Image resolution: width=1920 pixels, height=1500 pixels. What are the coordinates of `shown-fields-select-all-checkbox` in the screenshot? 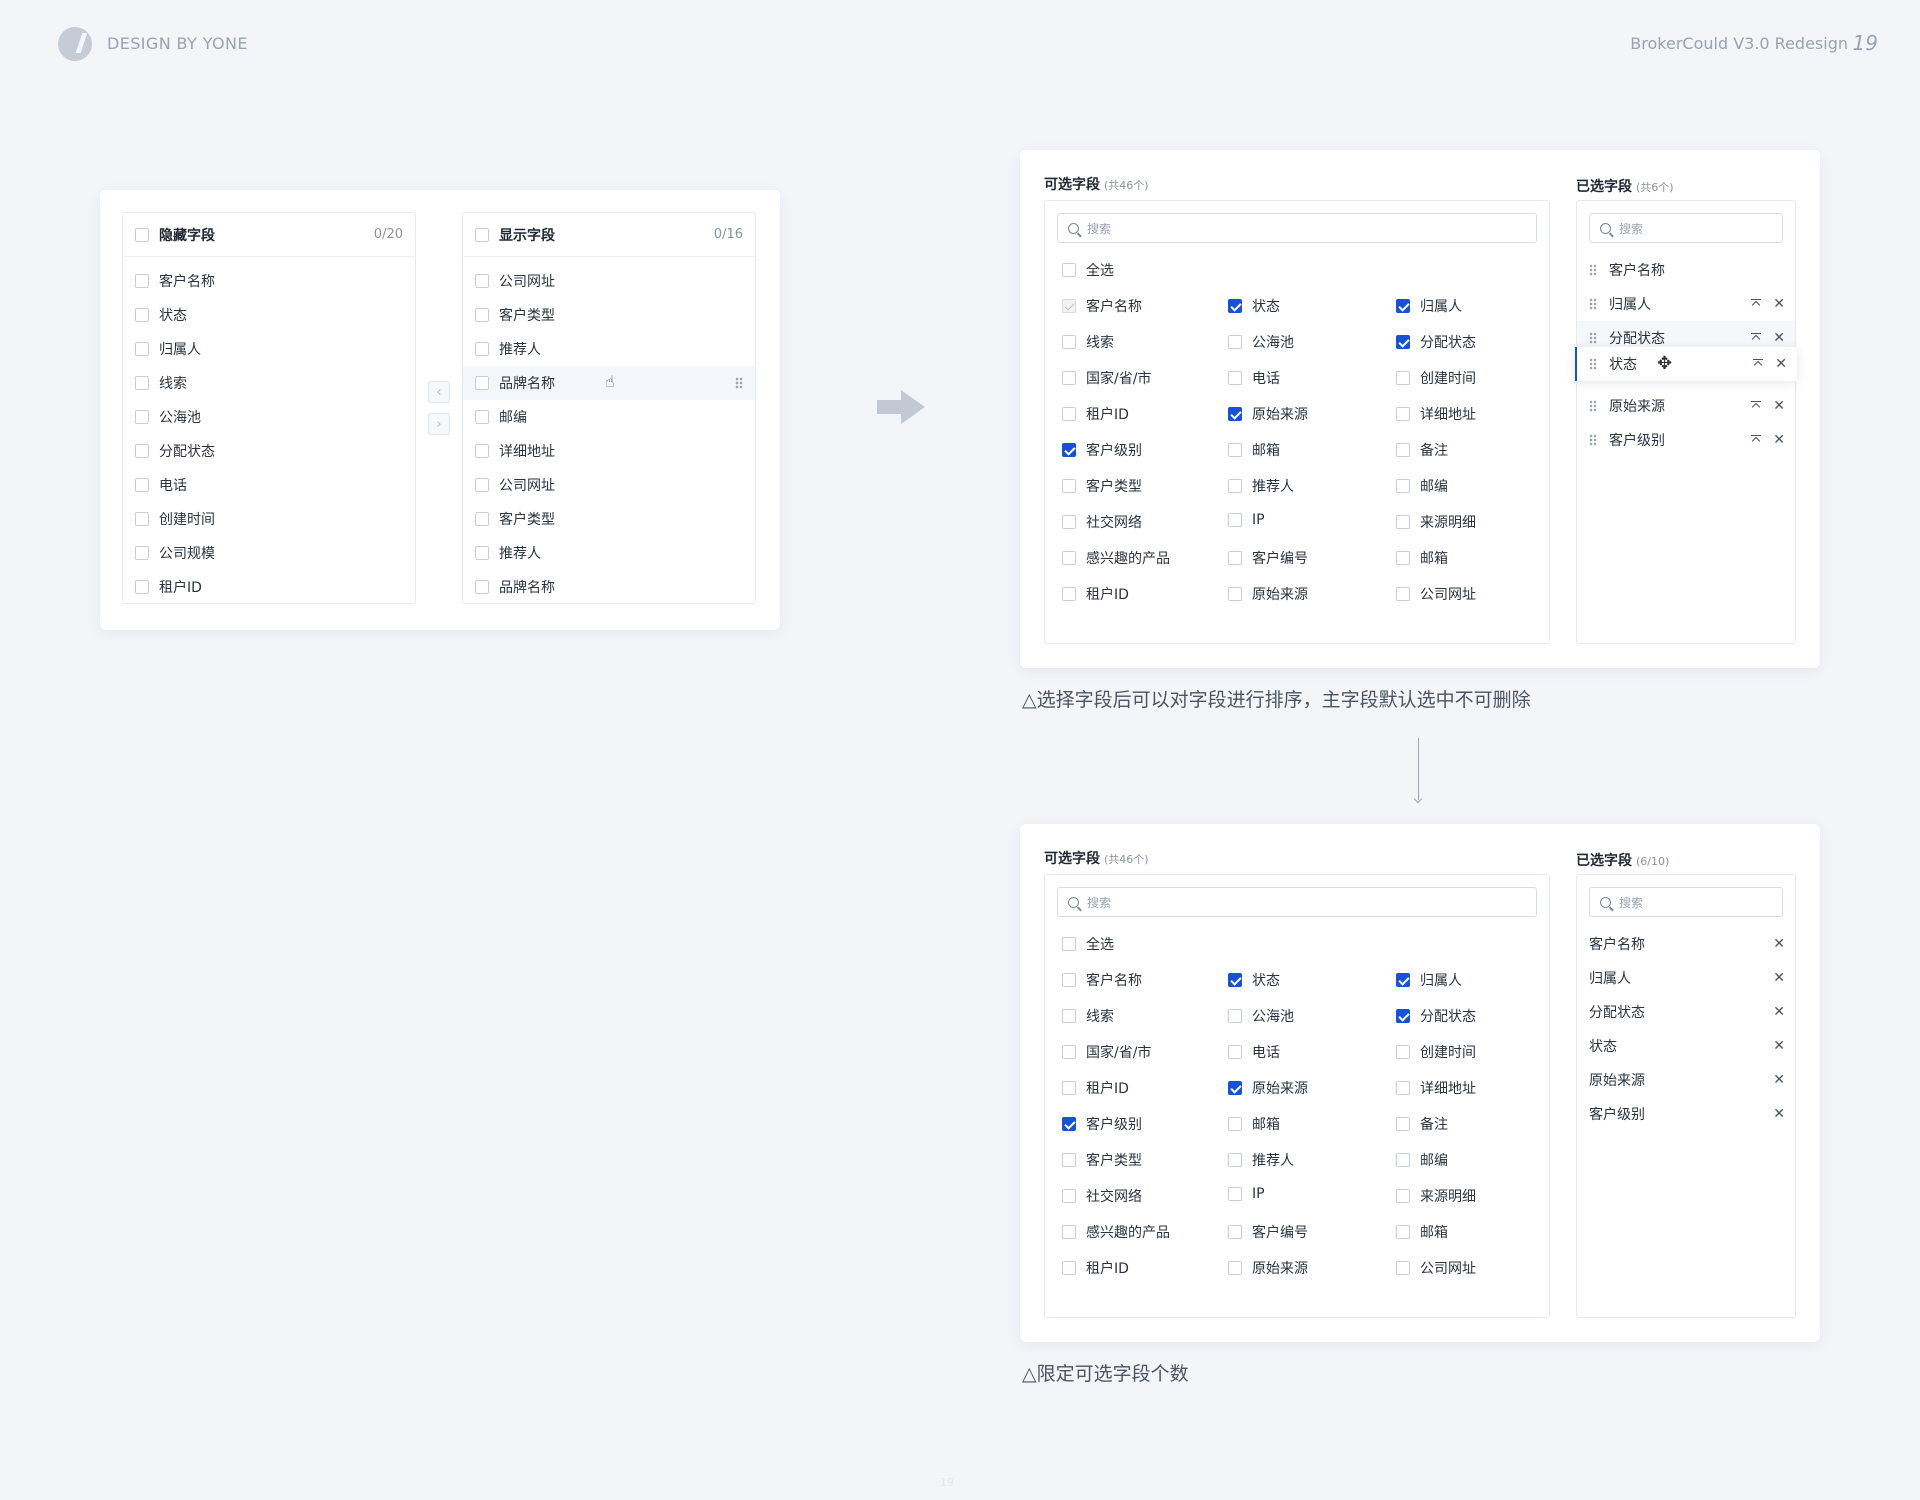 It's located at (482, 234).